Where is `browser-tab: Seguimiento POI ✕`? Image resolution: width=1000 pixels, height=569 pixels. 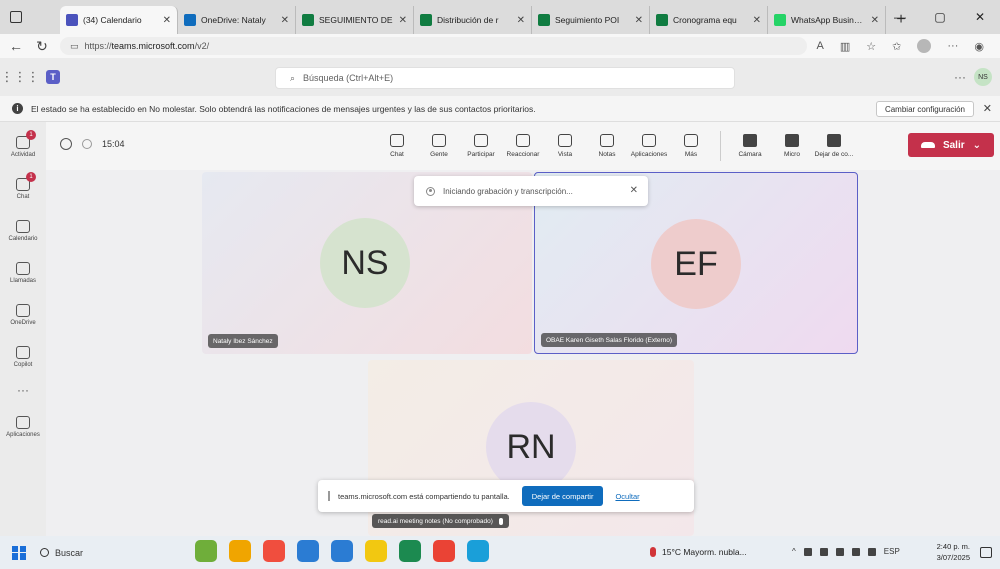
browser-tab: Seguimiento POI ✕ is located at coordinates (591, 20).